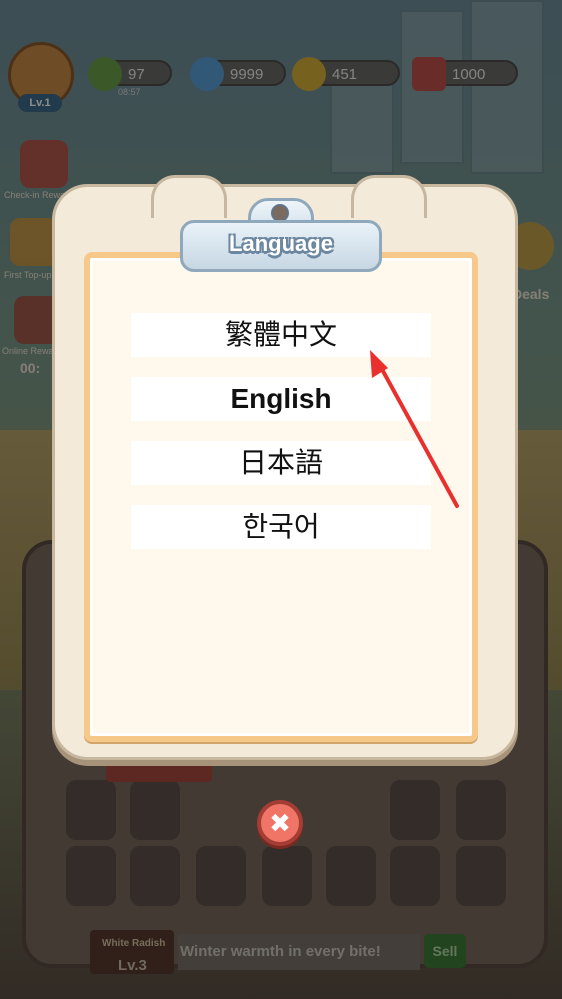  I want to click on close-button: ✖, so click(280, 823).